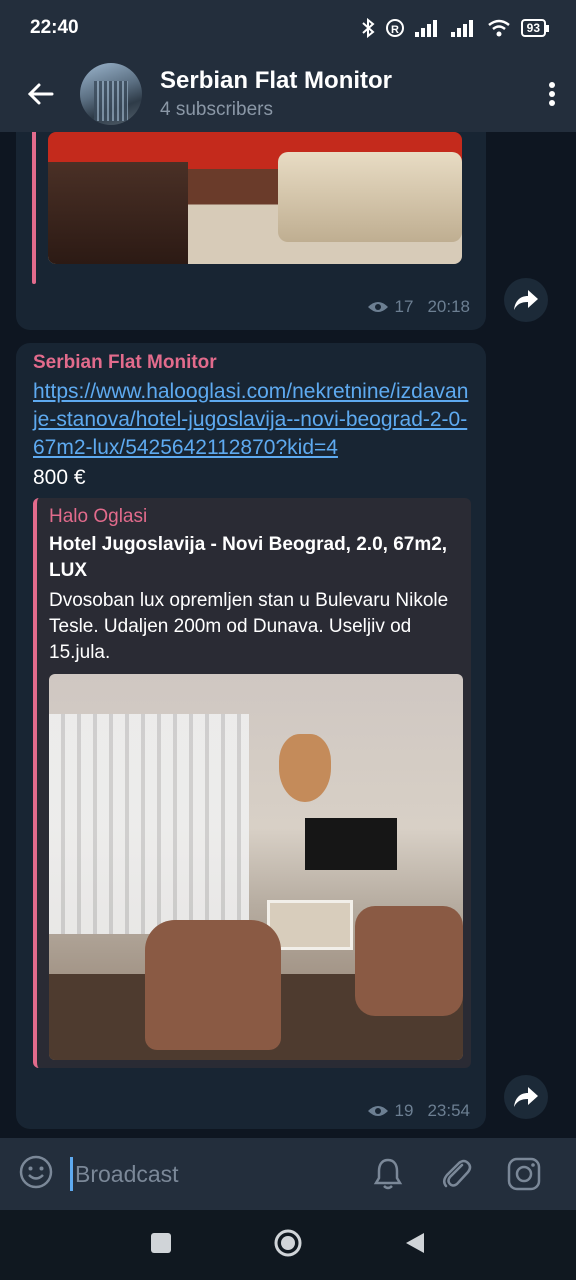  What do you see at coordinates (404, 306) in the screenshot?
I see `view-count: 17` at bounding box center [404, 306].